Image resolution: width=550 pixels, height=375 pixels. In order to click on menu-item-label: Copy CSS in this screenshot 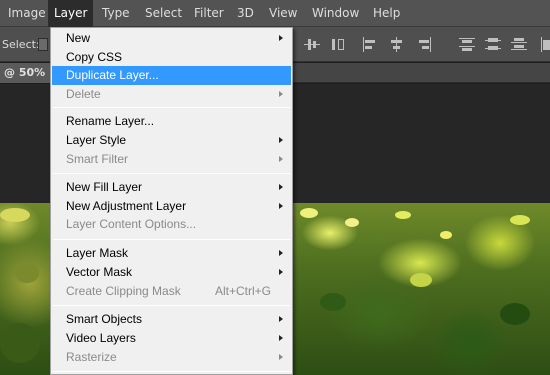, I will do `click(94, 57)`.